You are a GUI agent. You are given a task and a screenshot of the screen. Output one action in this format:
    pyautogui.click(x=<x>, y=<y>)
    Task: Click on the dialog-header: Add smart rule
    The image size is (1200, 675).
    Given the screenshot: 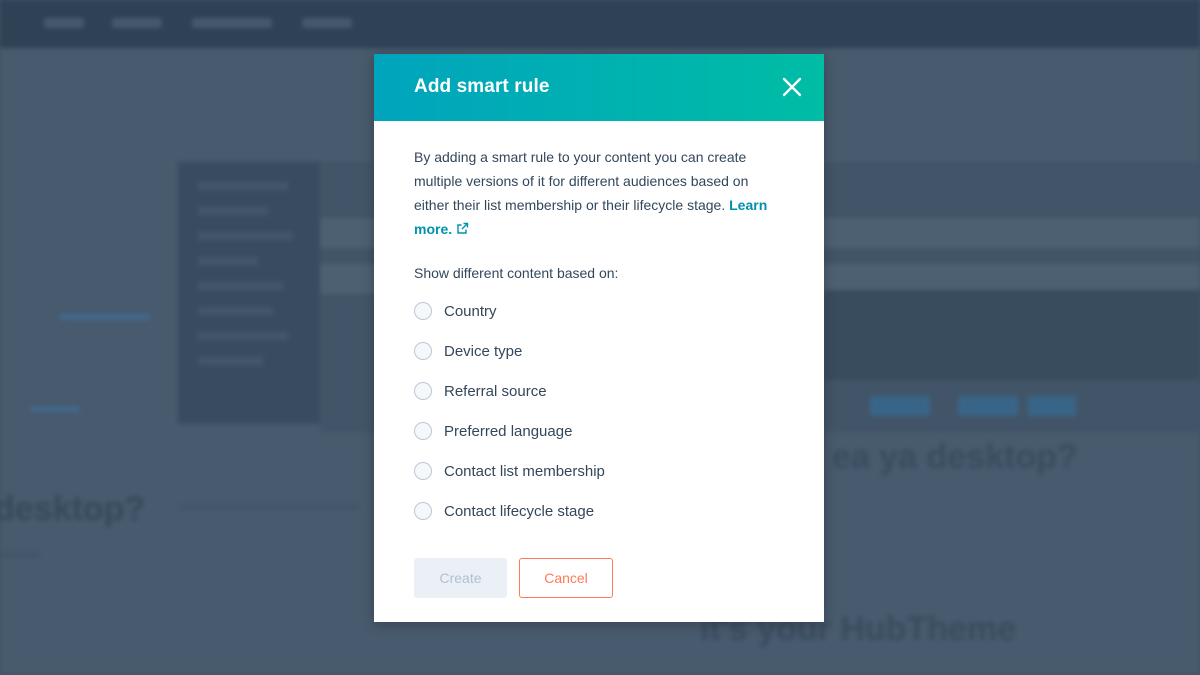 What is the action you would take?
    pyautogui.click(x=599, y=87)
    